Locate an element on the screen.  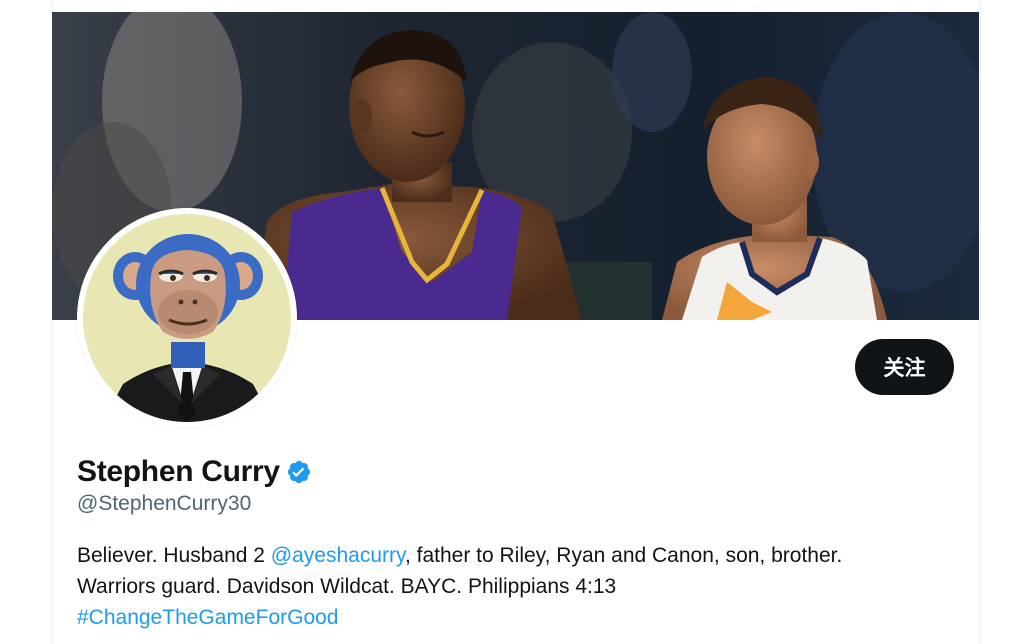
mention-link: @ayeshacurry is located at coordinates (338, 555).